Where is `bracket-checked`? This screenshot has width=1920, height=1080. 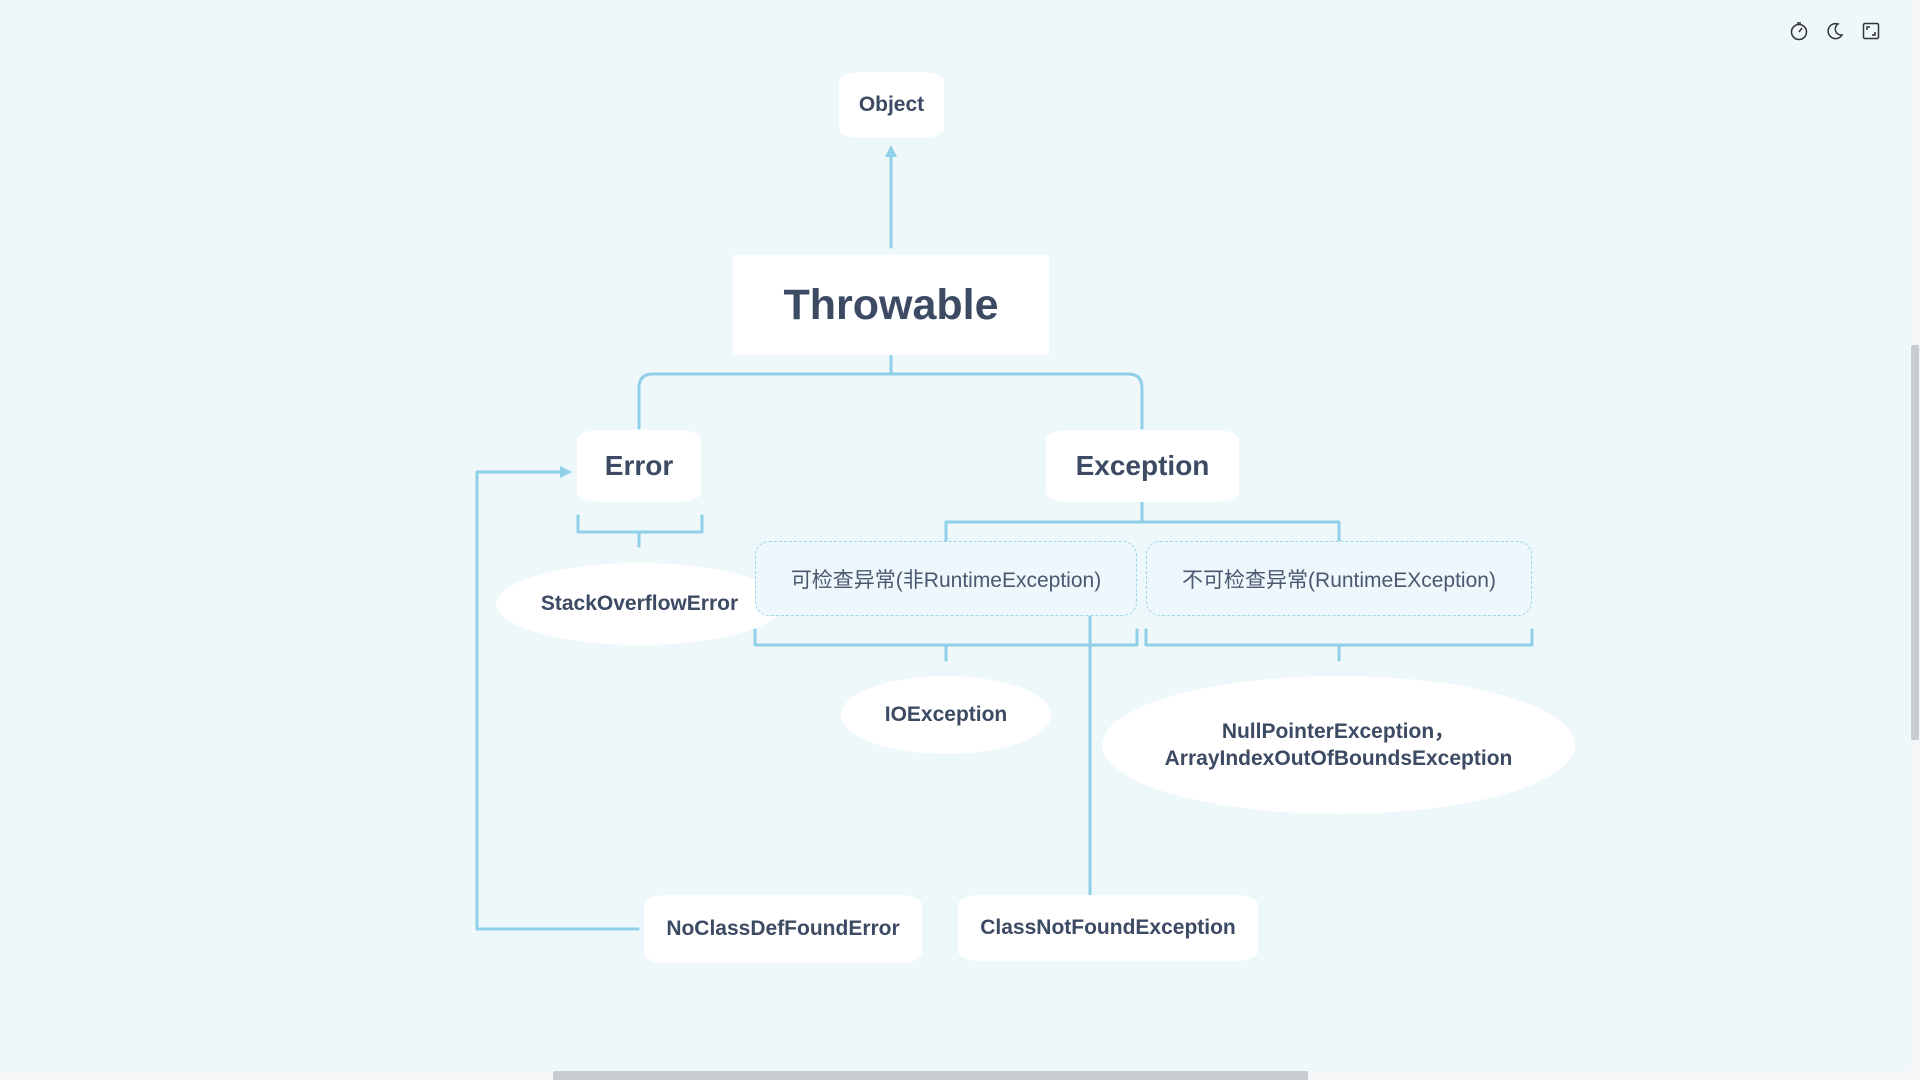
bracket-checked is located at coordinates (946, 645).